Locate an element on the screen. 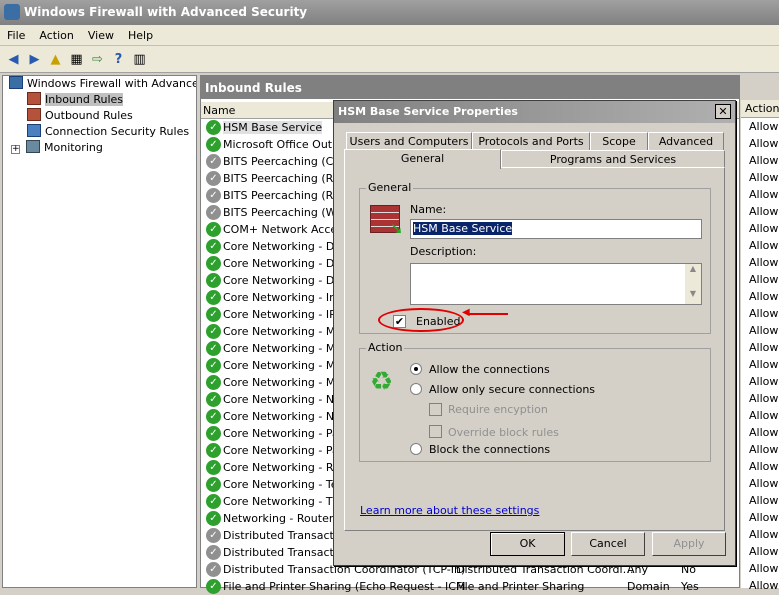 Image resolution: width=779 pixels, height=595 pixels. expand-icon: + is located at coordinates (15, 149).